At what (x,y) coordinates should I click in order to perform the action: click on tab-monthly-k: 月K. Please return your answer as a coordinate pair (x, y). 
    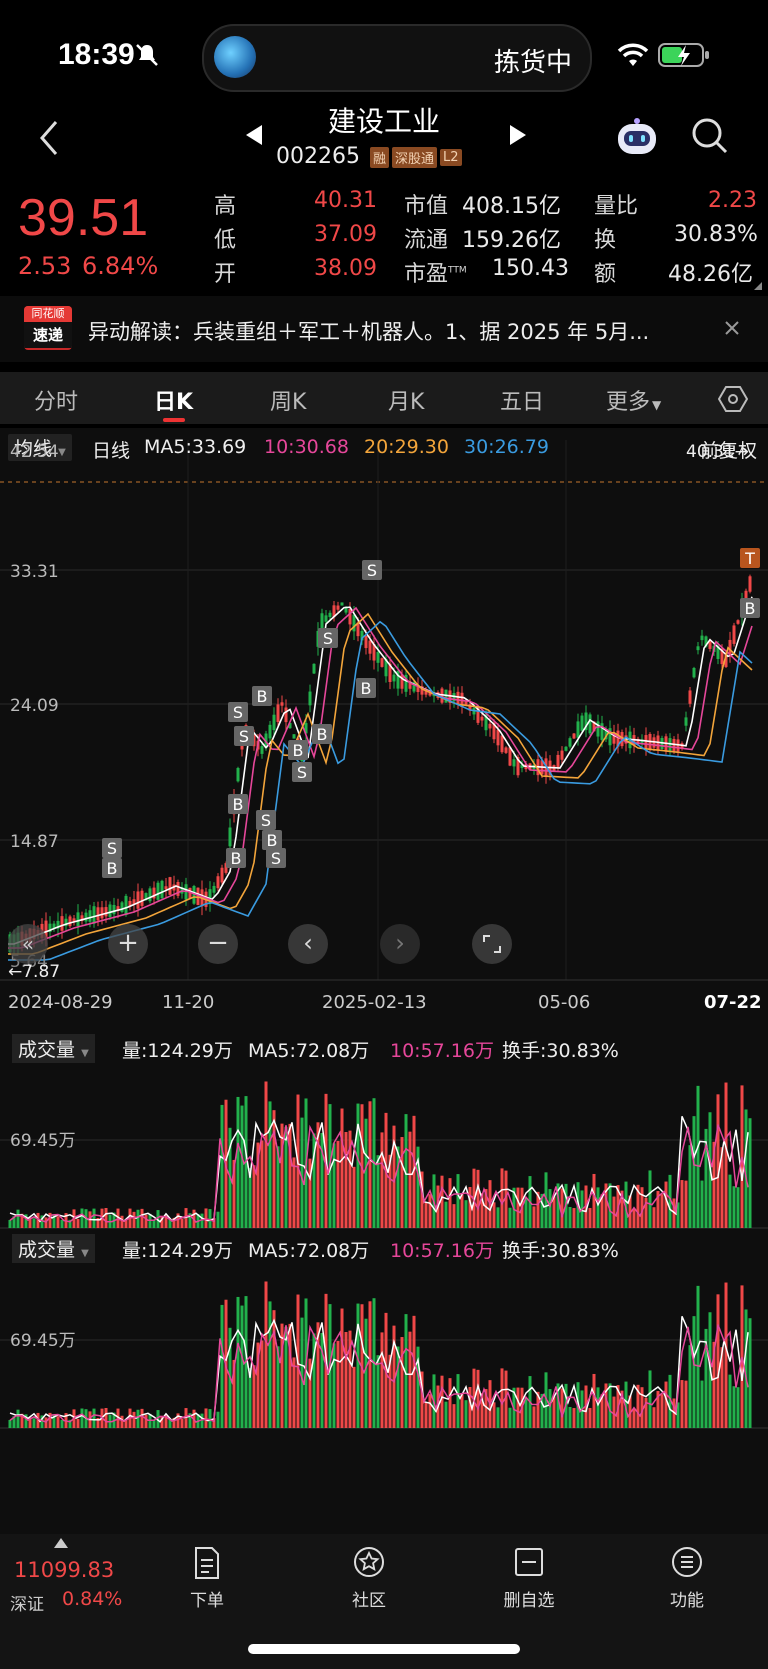
    Looking at the image, I should click on (406, 400).